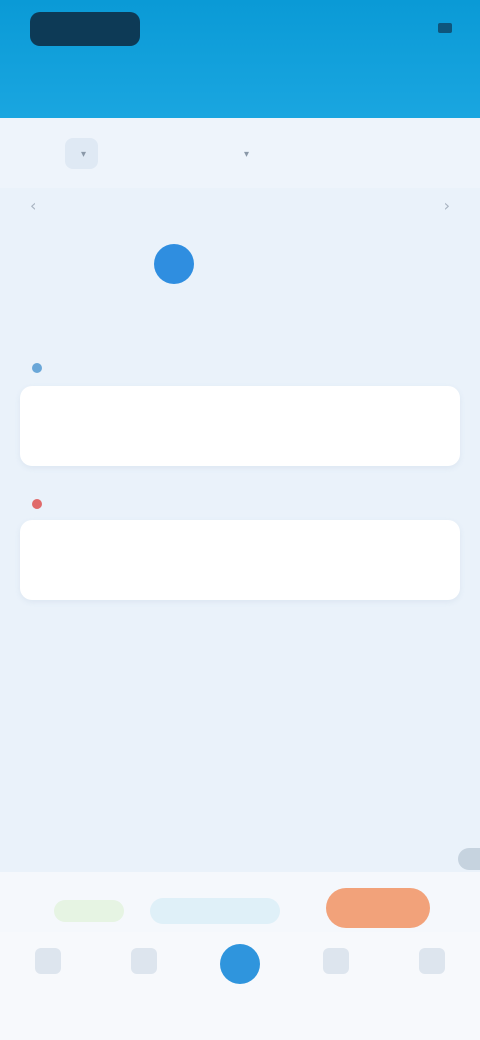 The width and height of the screenshot is (480, 1040). Describe the element at coordinates (378, 908) in the screenshot. I see `primary-action-button` at that location.